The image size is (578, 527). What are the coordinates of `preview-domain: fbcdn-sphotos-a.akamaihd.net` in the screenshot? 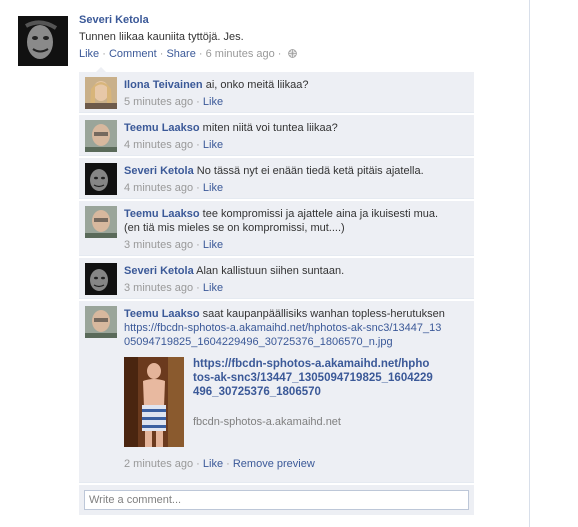 It's located at (267, 422).